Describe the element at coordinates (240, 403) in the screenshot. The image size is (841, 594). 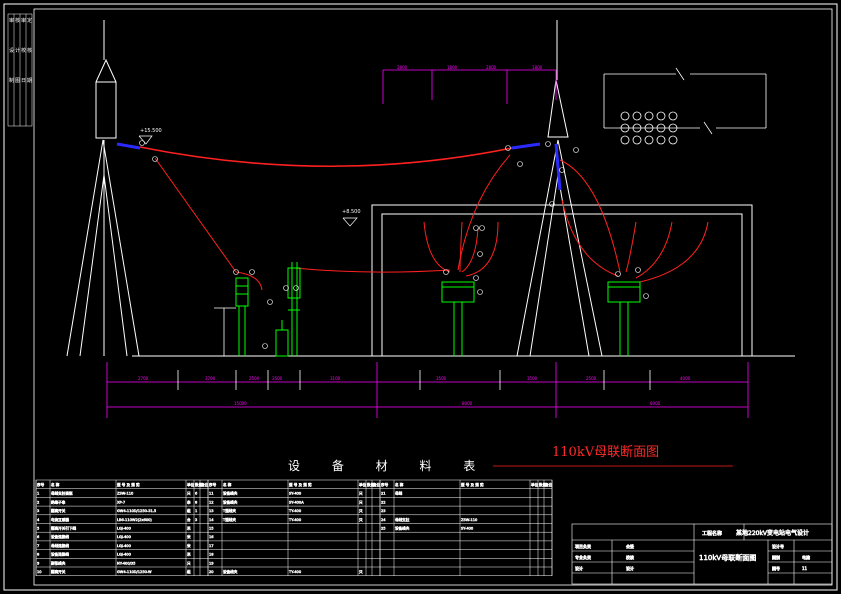
I see `bottom-total-dimension-value: 15000` at that location.